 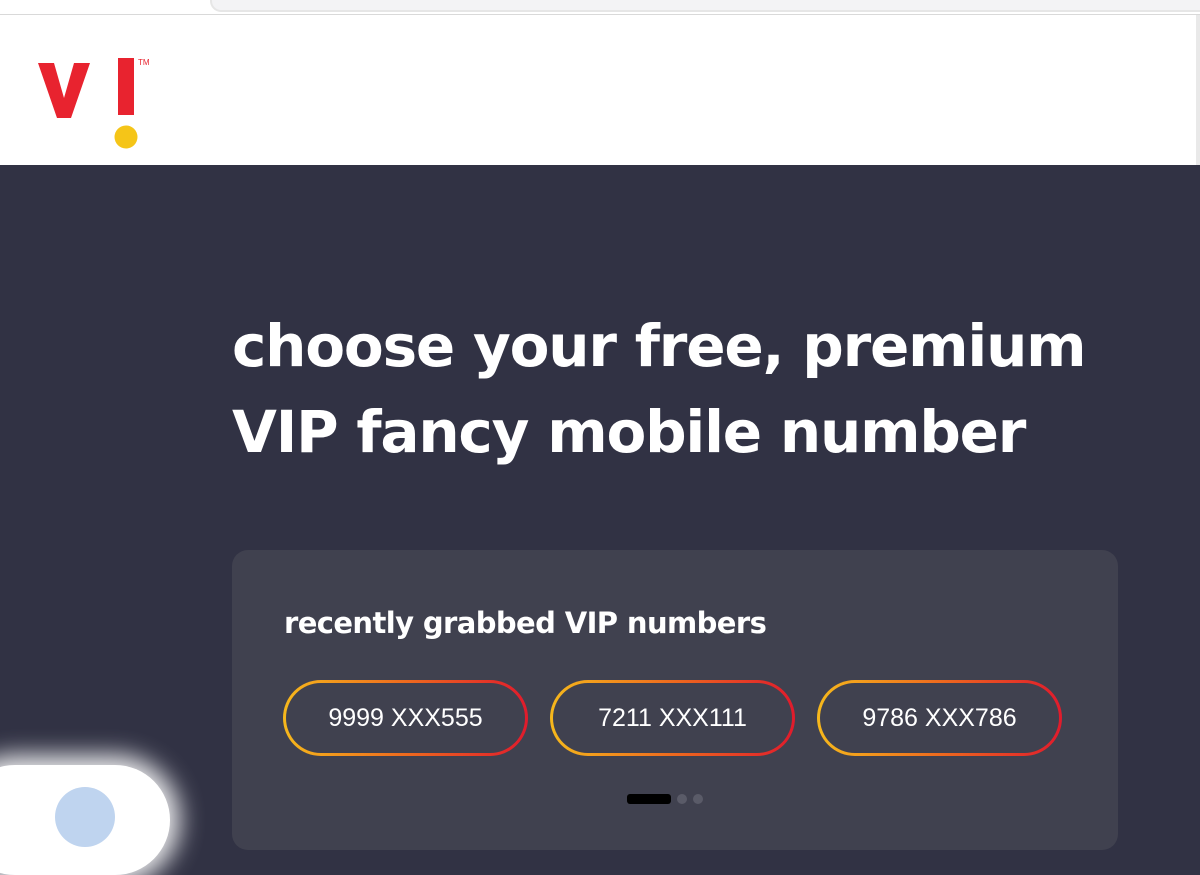 I want to click on scrollbar, so click(x=1198, y=90).